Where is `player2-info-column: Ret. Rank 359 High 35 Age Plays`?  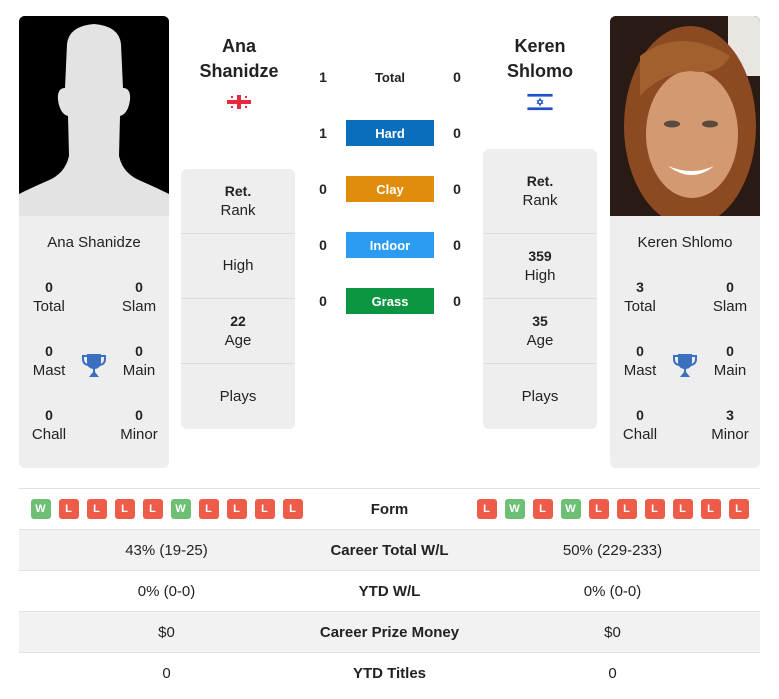
player2-info-column: Ret. Rank 359 High 35 Age Plays is located at coordinates (540, 289).